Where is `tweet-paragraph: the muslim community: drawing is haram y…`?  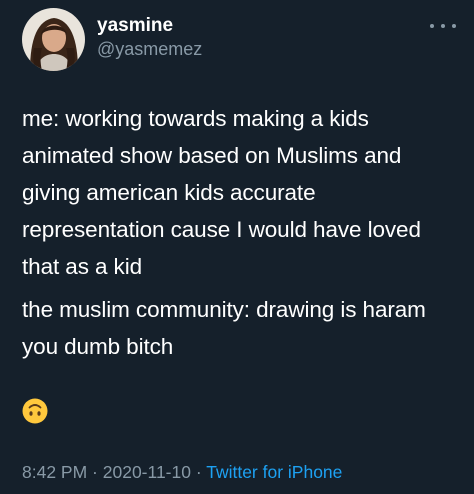 tweet-paragraph: the muslim community: drawing is haram y… is located at coordinates (224, 328).